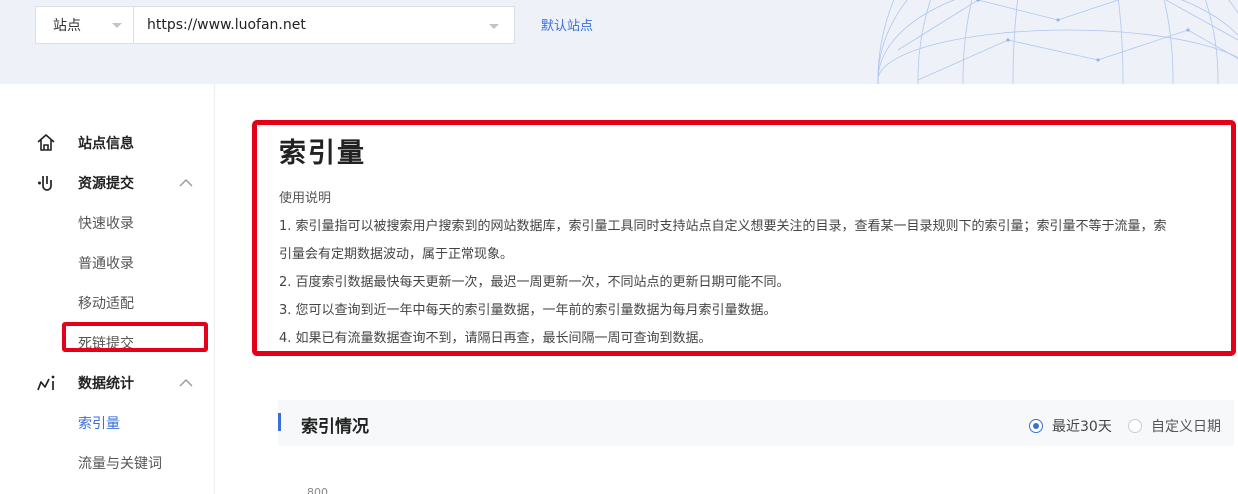 The height and width of the screenshot is (494, 1238). I want to click on sidebar-item-traffic-keywords: 流量与关键词, so click(120, 463).